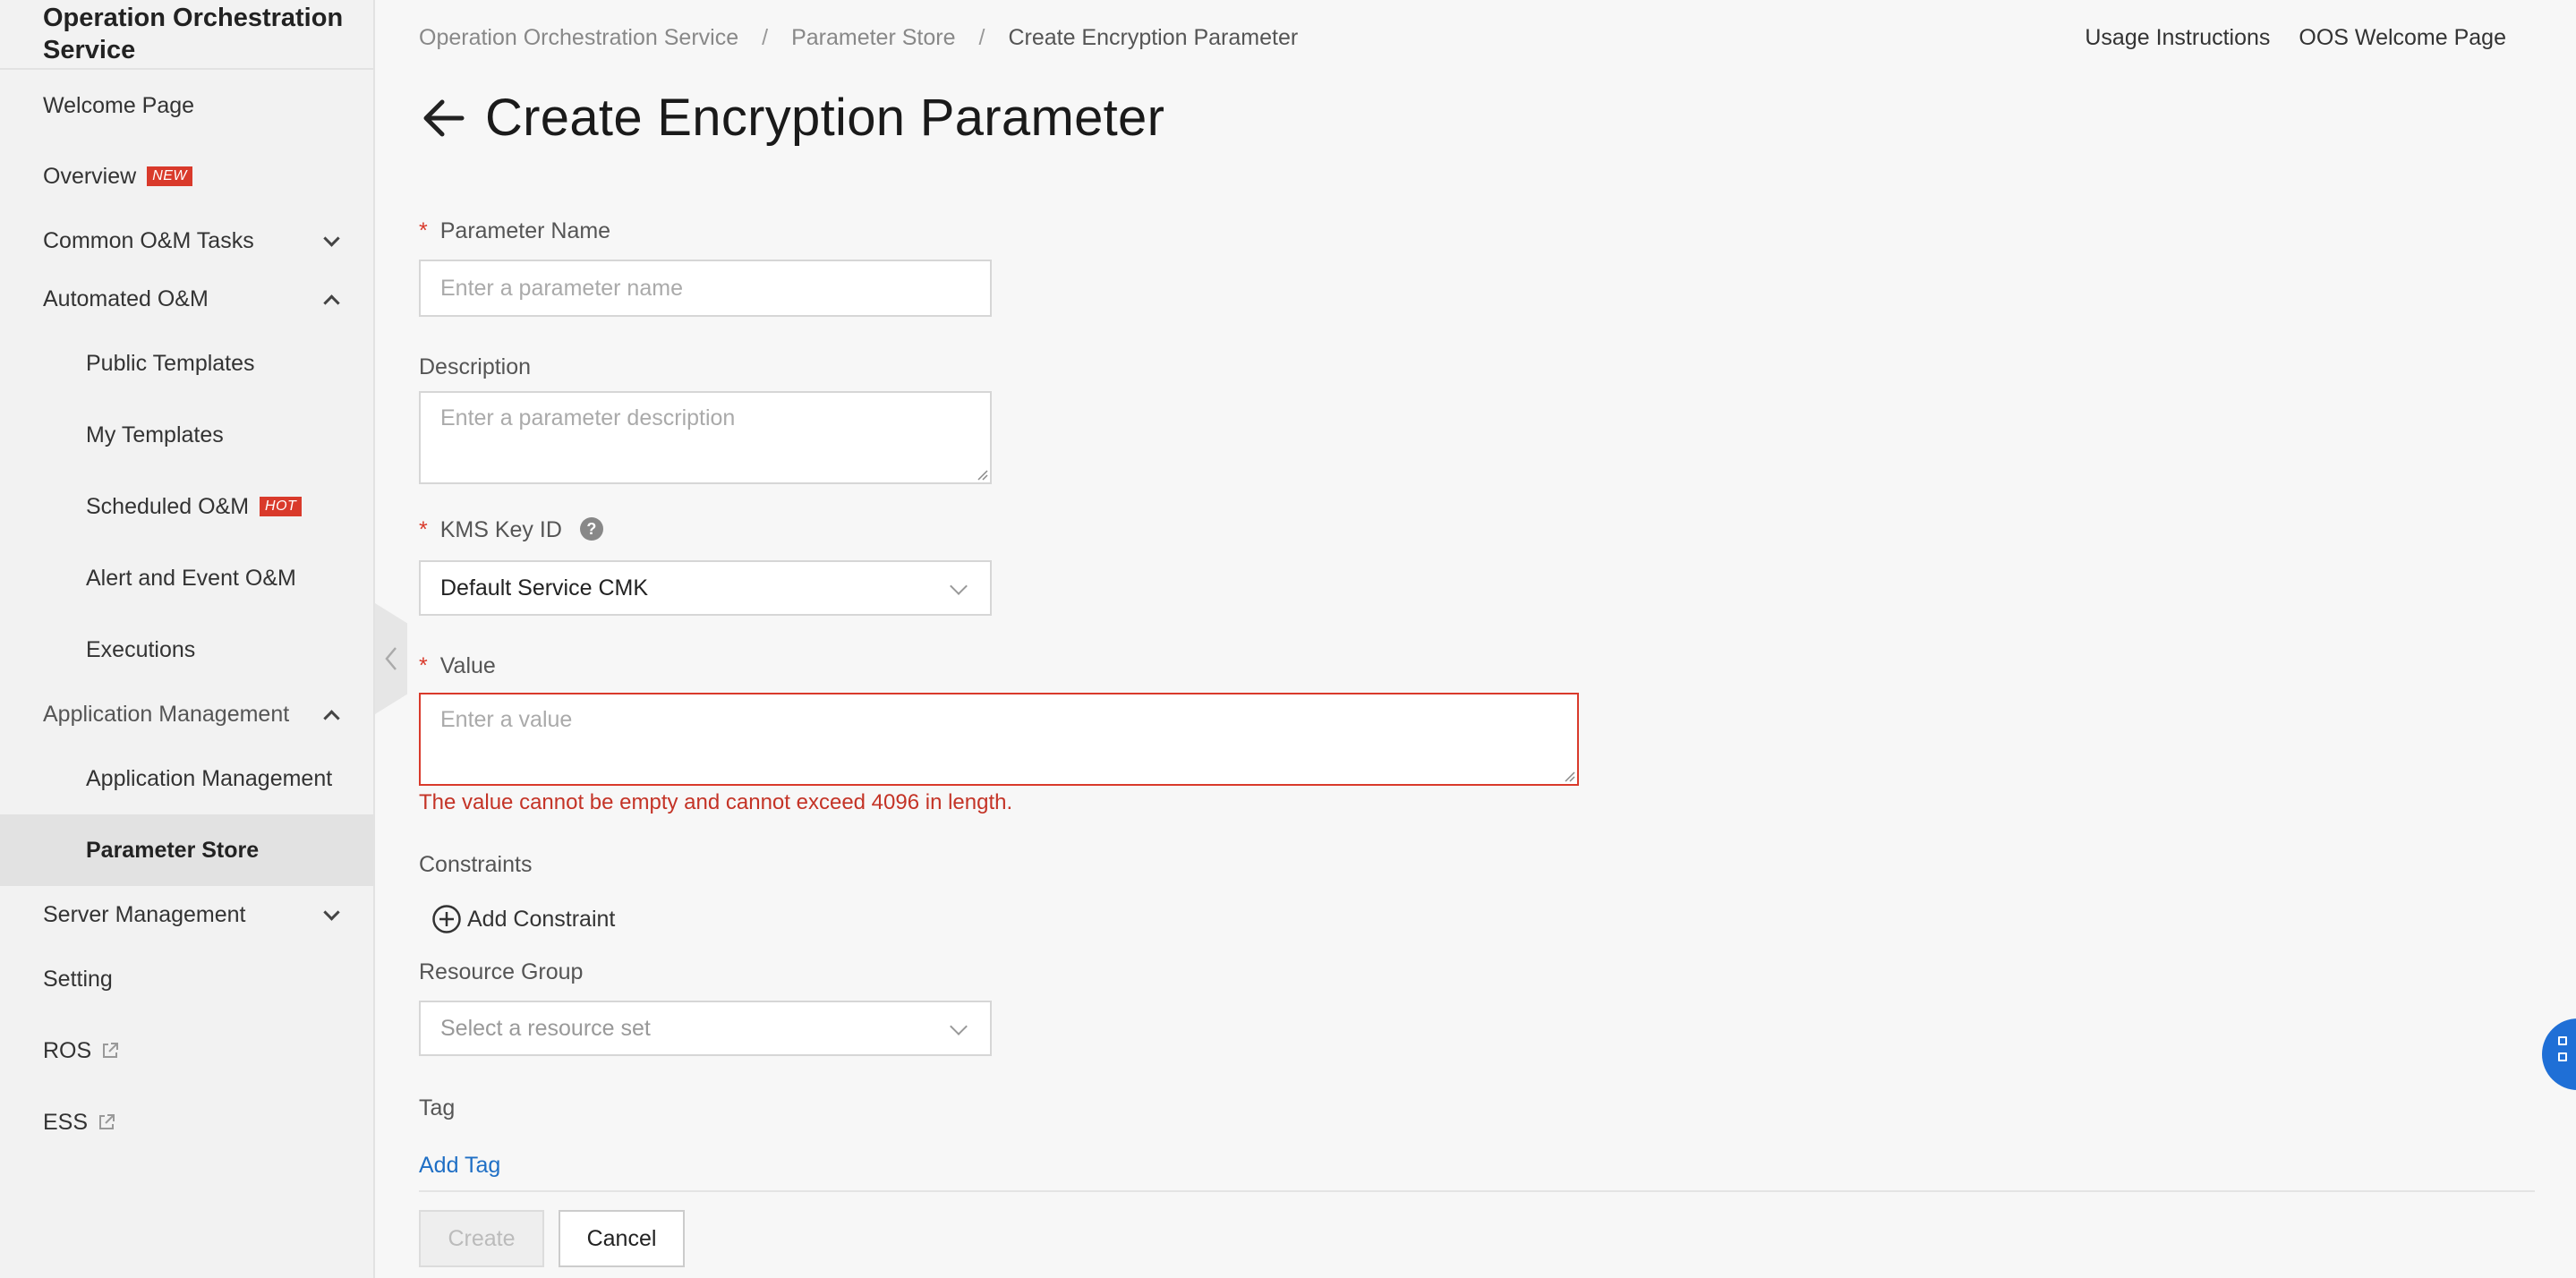  I want to click on sidebar-item-setting: Setting, so click(186, 979).